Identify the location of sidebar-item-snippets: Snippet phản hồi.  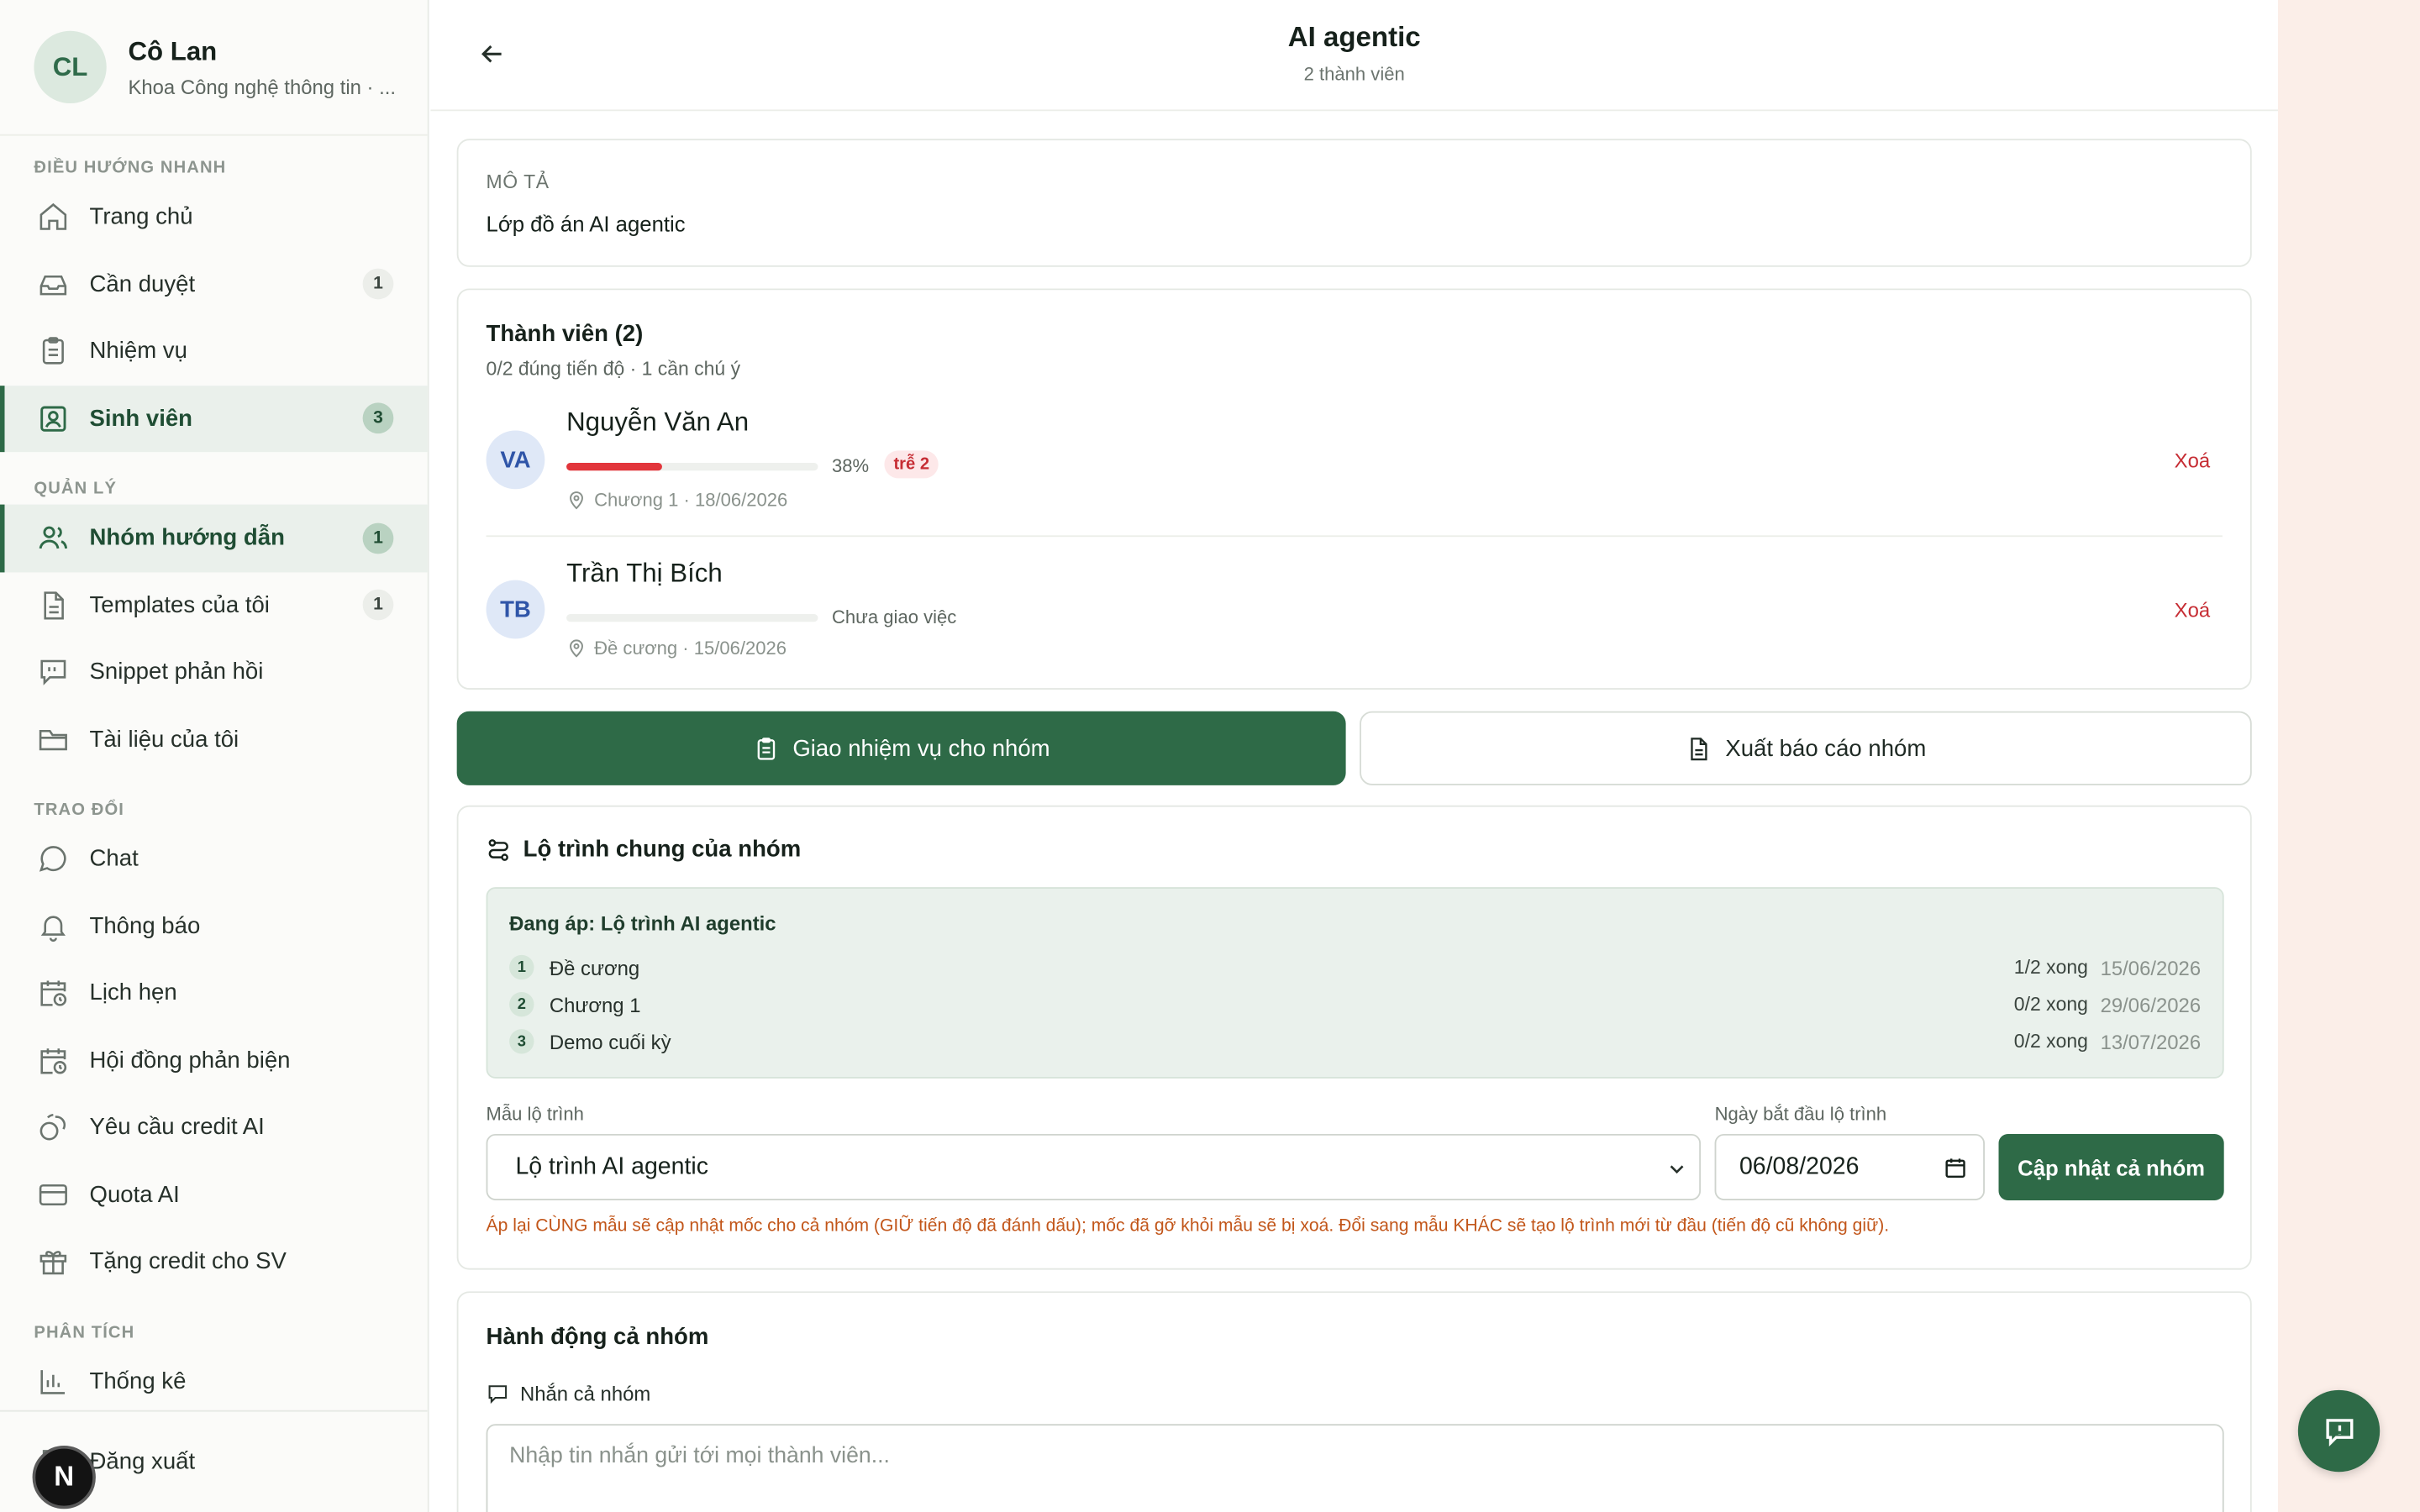
(214, 672).